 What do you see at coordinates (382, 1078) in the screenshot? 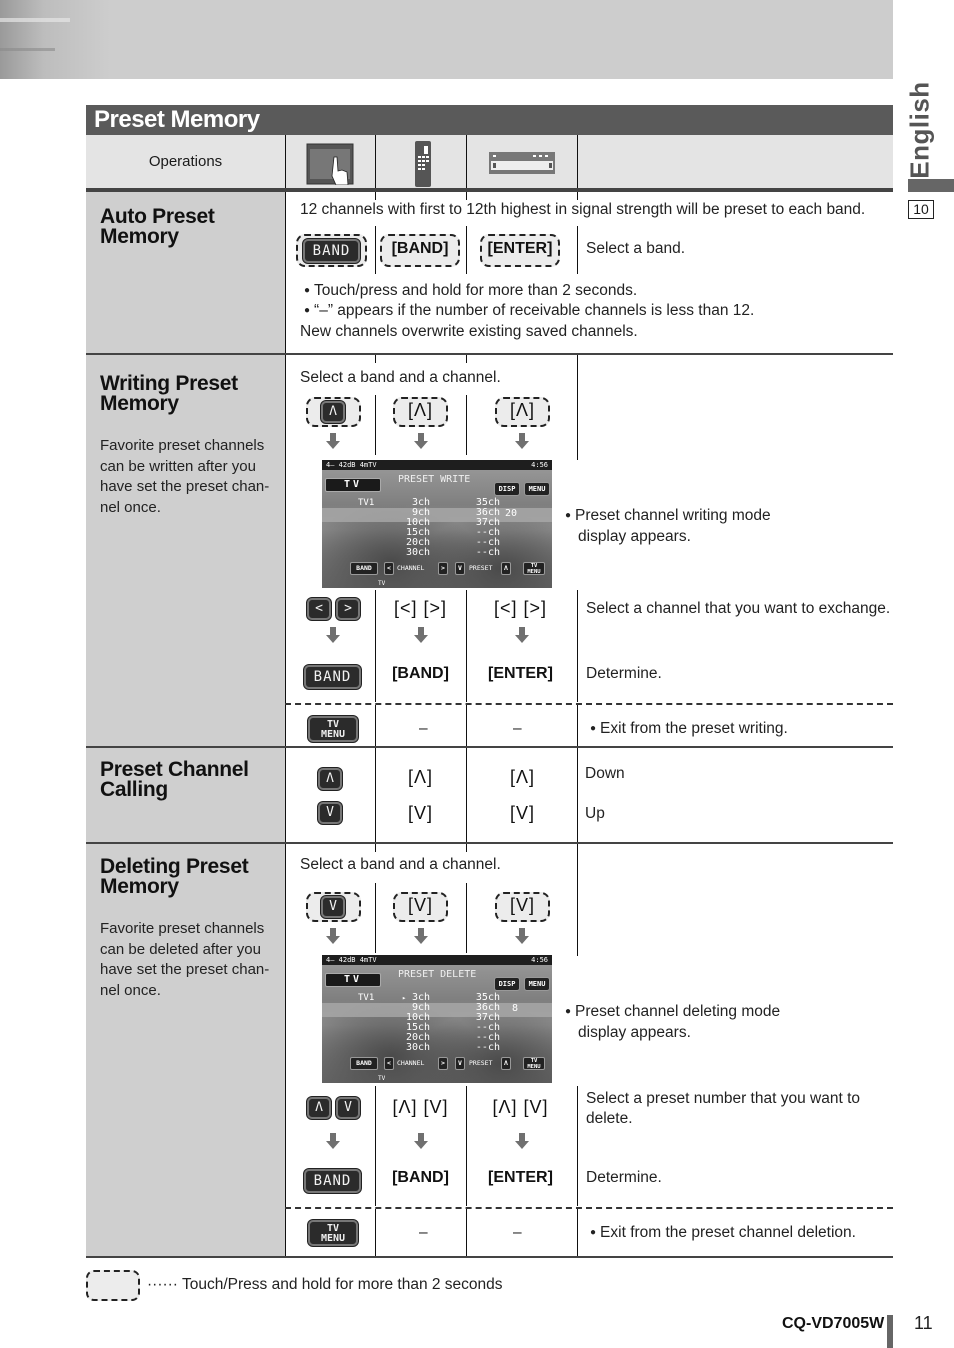
I see `screen-footer-tag: TV` at bounding box center [382, 1078].